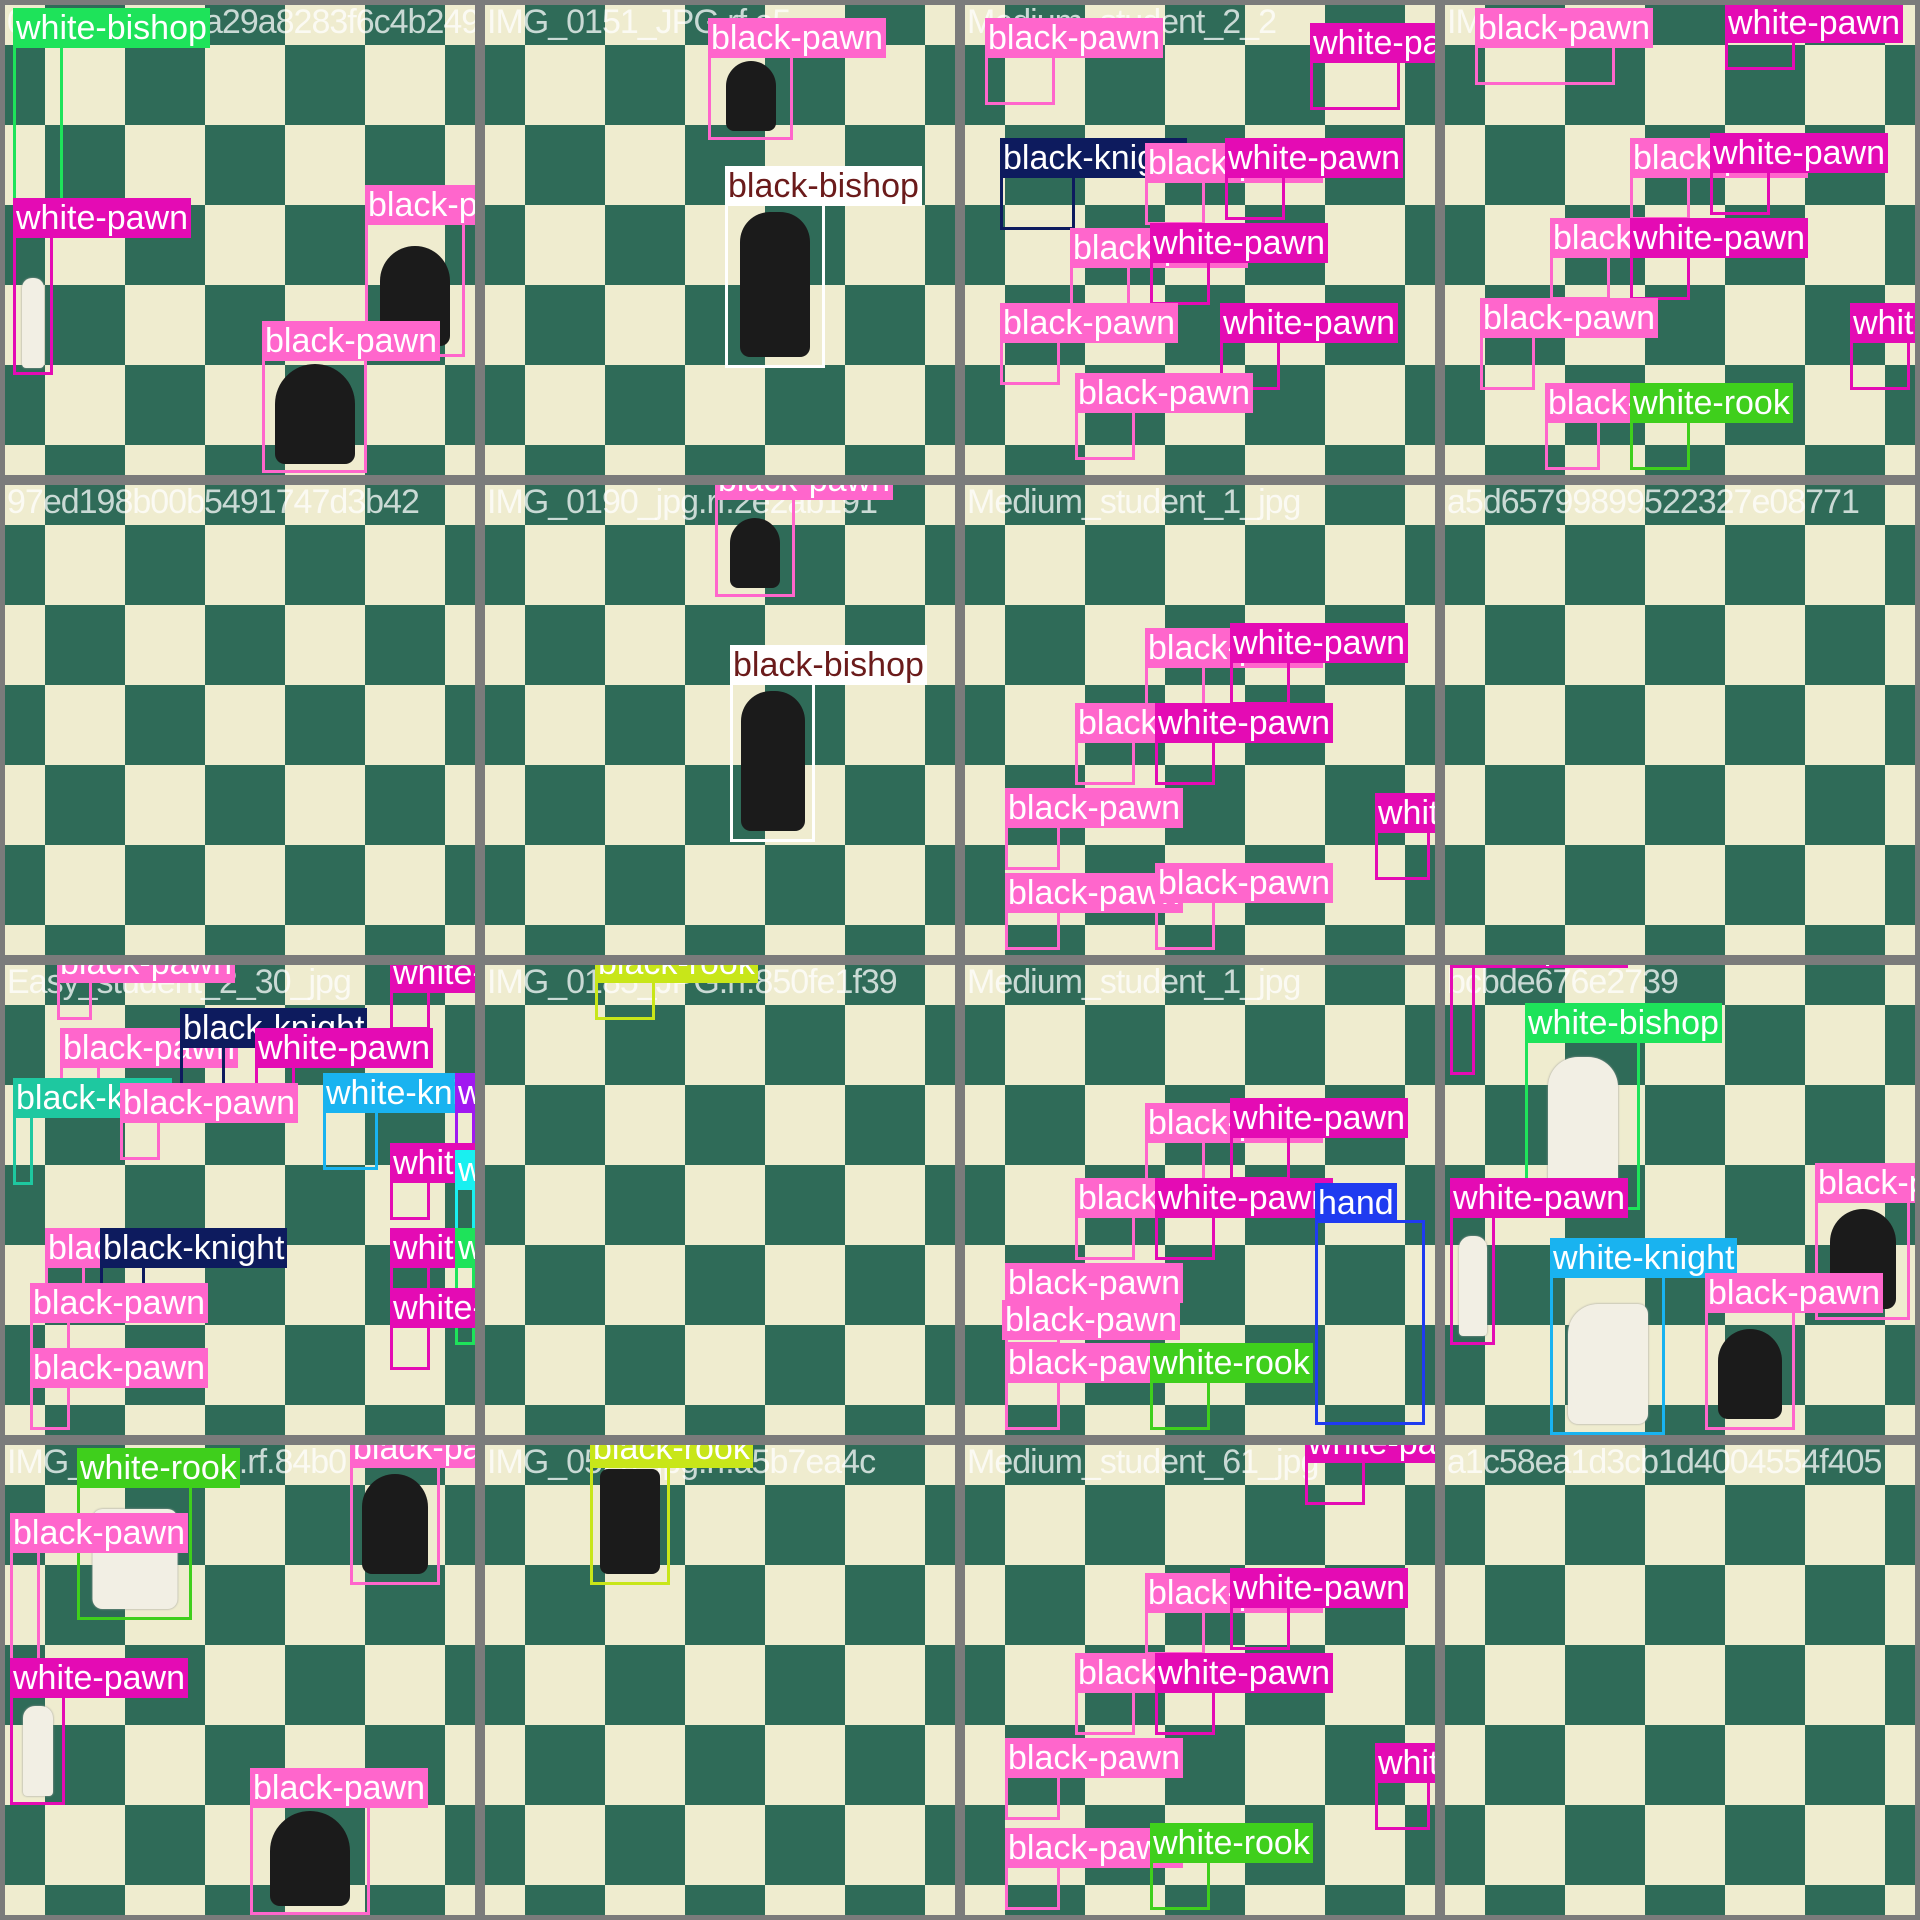  I want to click on detection-label: white-king, so click(465, 1093).